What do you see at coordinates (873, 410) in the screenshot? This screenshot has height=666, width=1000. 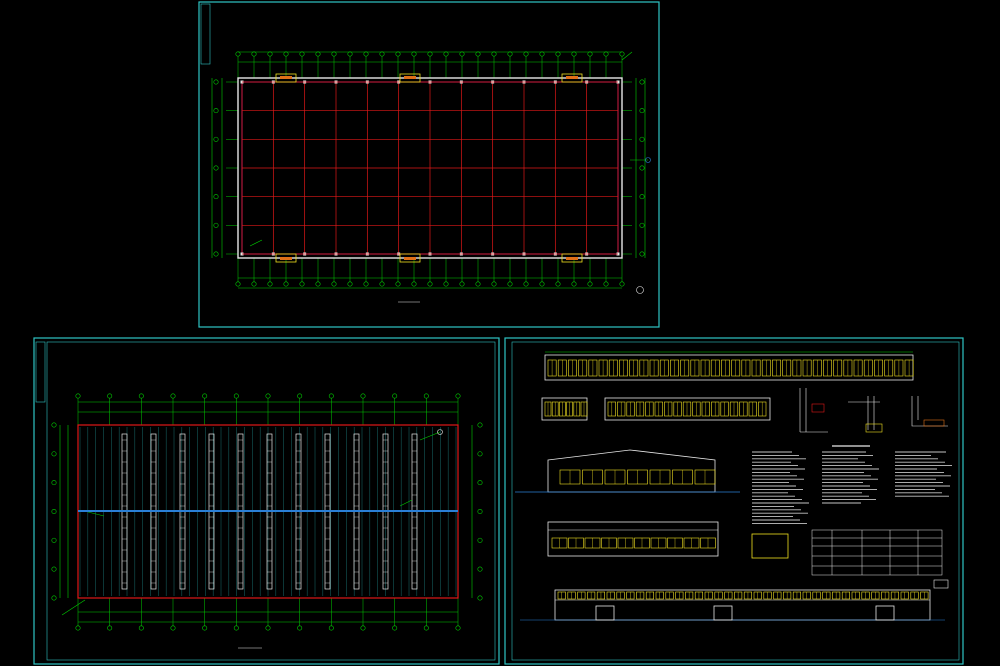 I see `wall-section-details` at bounding box center [873, 410].